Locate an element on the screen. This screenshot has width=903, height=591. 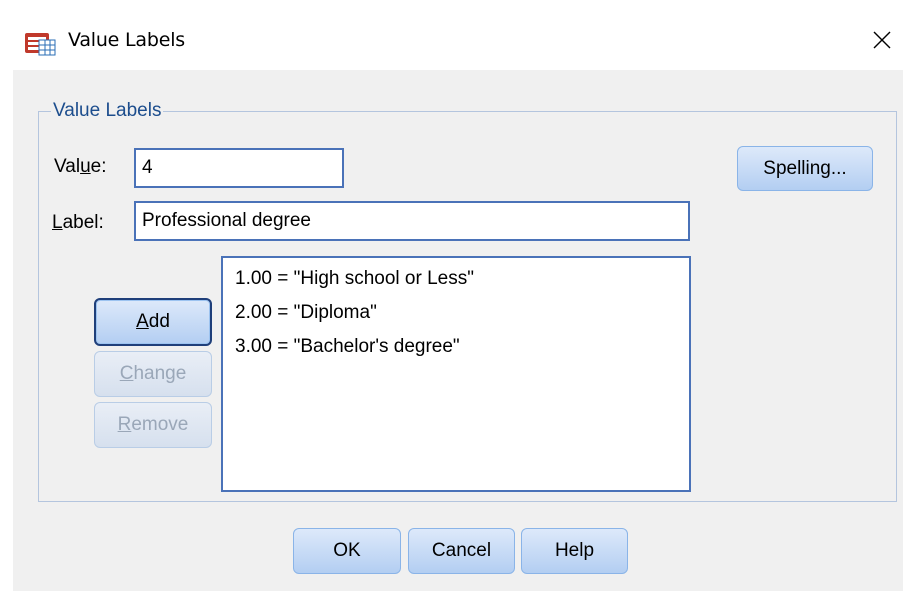
change-button-mnemonic: C is located at coordinates (126, 373).